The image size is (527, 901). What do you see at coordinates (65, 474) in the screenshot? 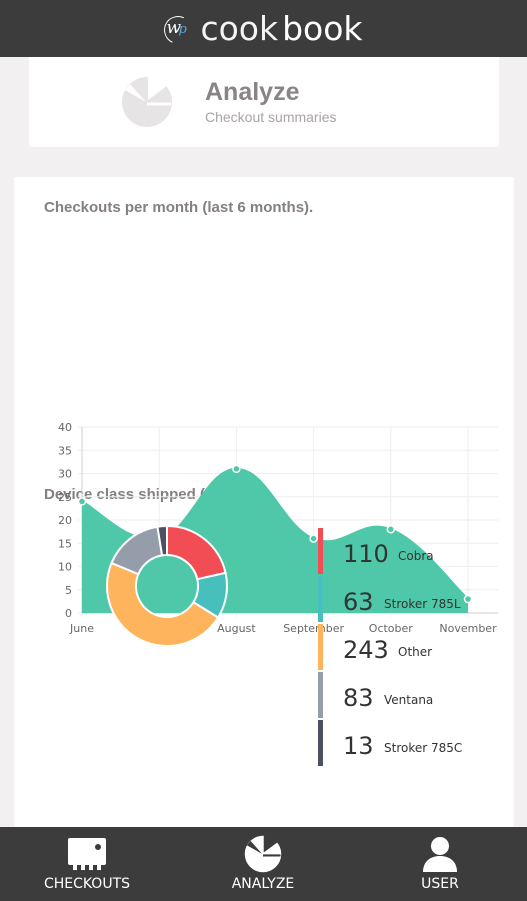
I see `y-tick-label: 30` at bounding box center [65, 474].